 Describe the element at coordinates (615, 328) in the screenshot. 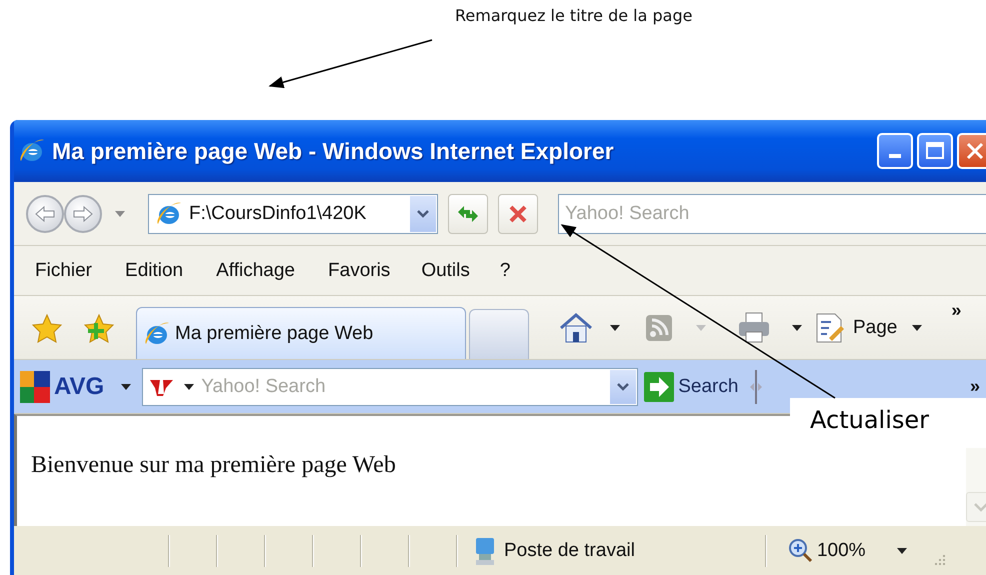

I see `home-caret-icon` at that location.